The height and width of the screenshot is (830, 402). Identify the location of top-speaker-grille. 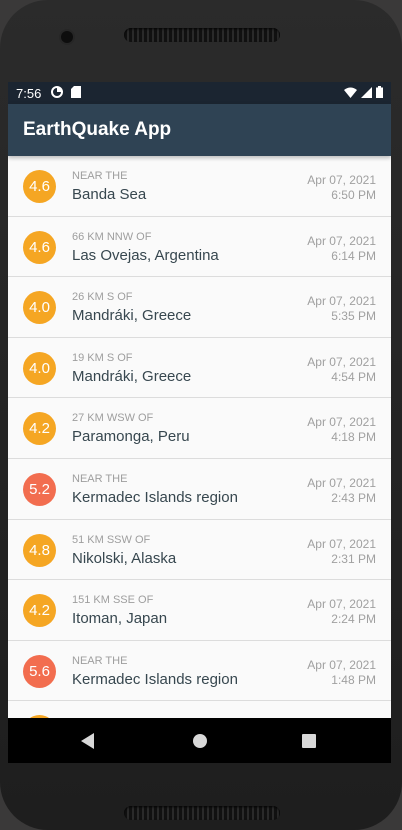
(202, 35).